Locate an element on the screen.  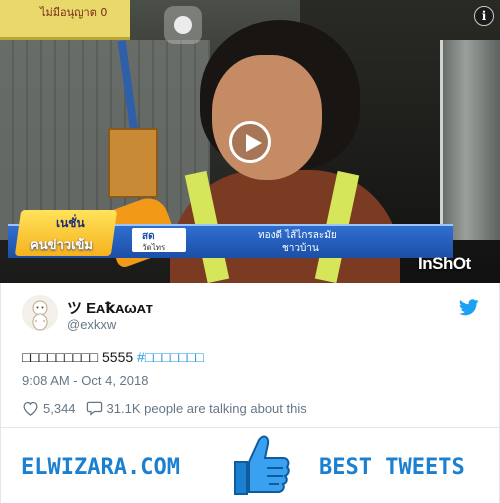
best-tweets-label: BEST TWEETS is located at coordinates (392, 467).